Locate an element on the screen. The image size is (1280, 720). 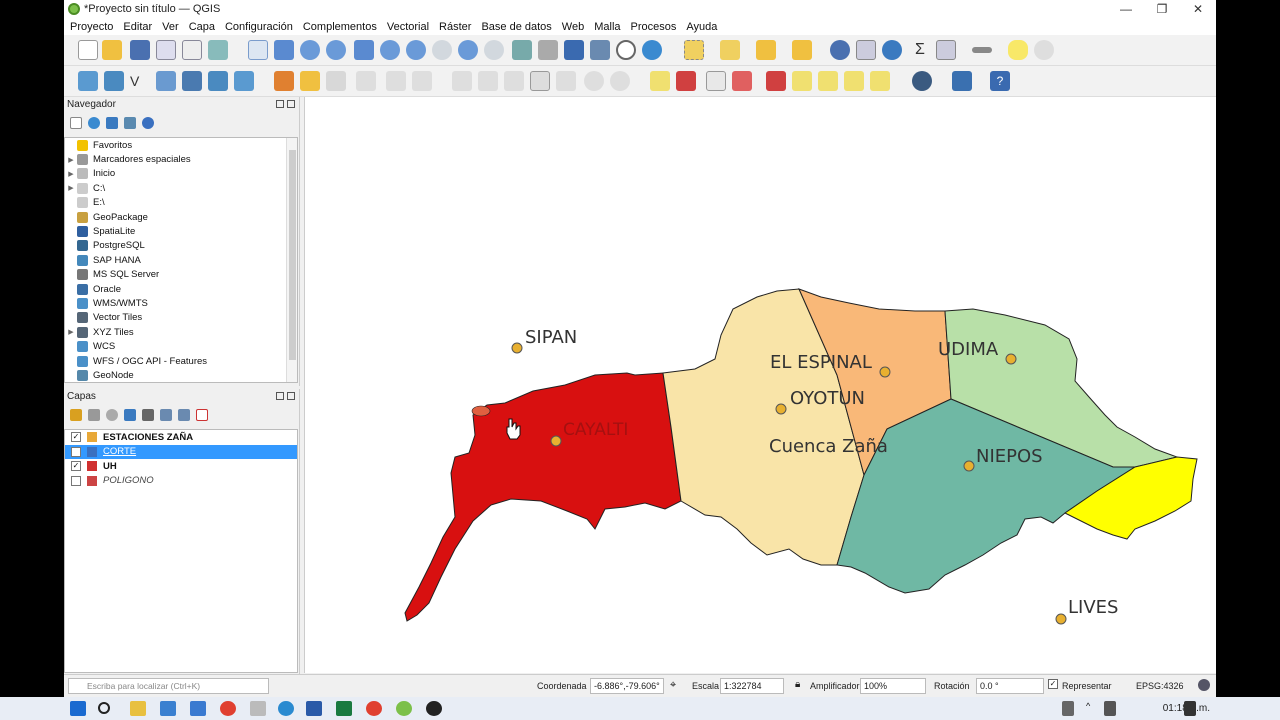
add-wfs-layer-icon is located at coordinates (244, 81).